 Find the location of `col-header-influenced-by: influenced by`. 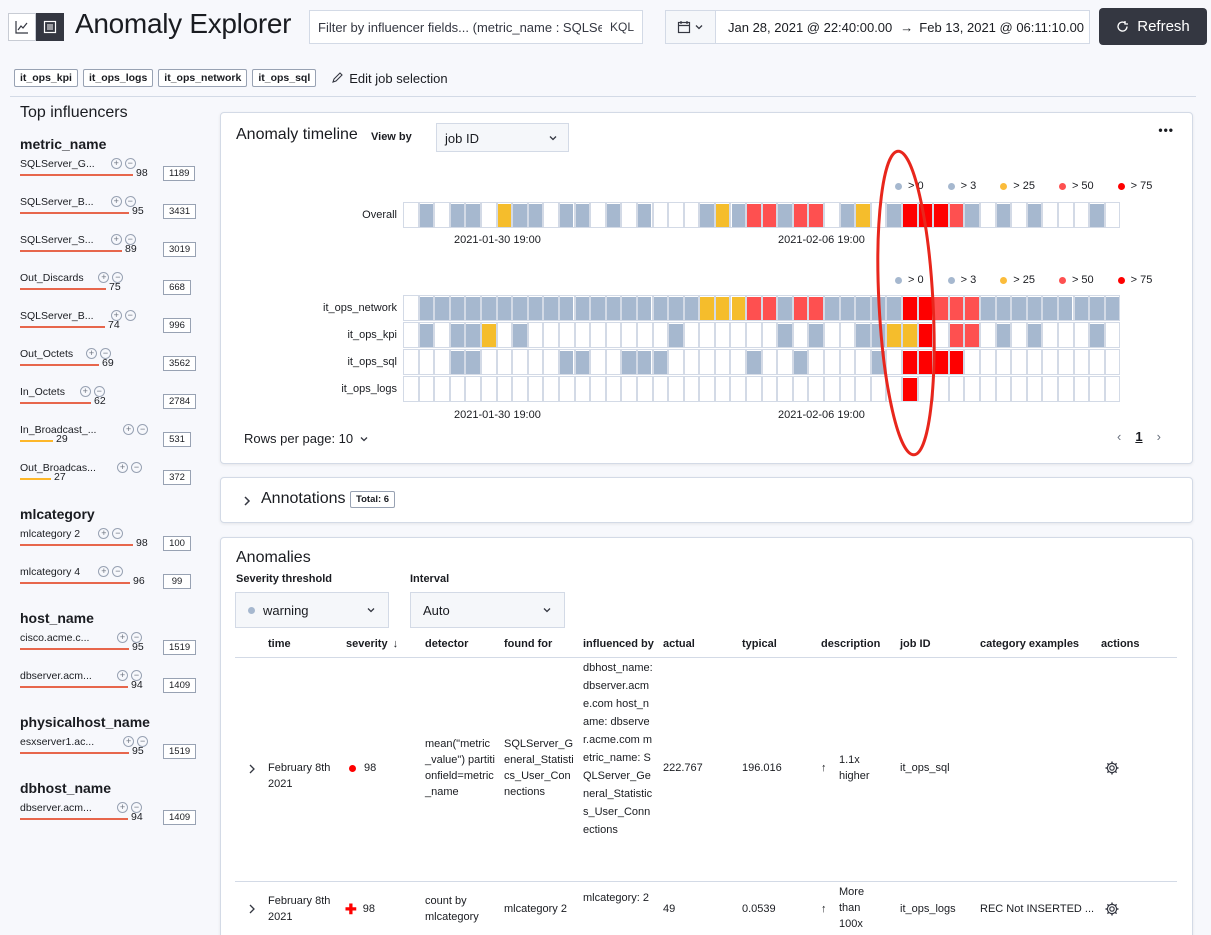

col-header-influenced-by: influenced by is located at coordinates (618, 644).